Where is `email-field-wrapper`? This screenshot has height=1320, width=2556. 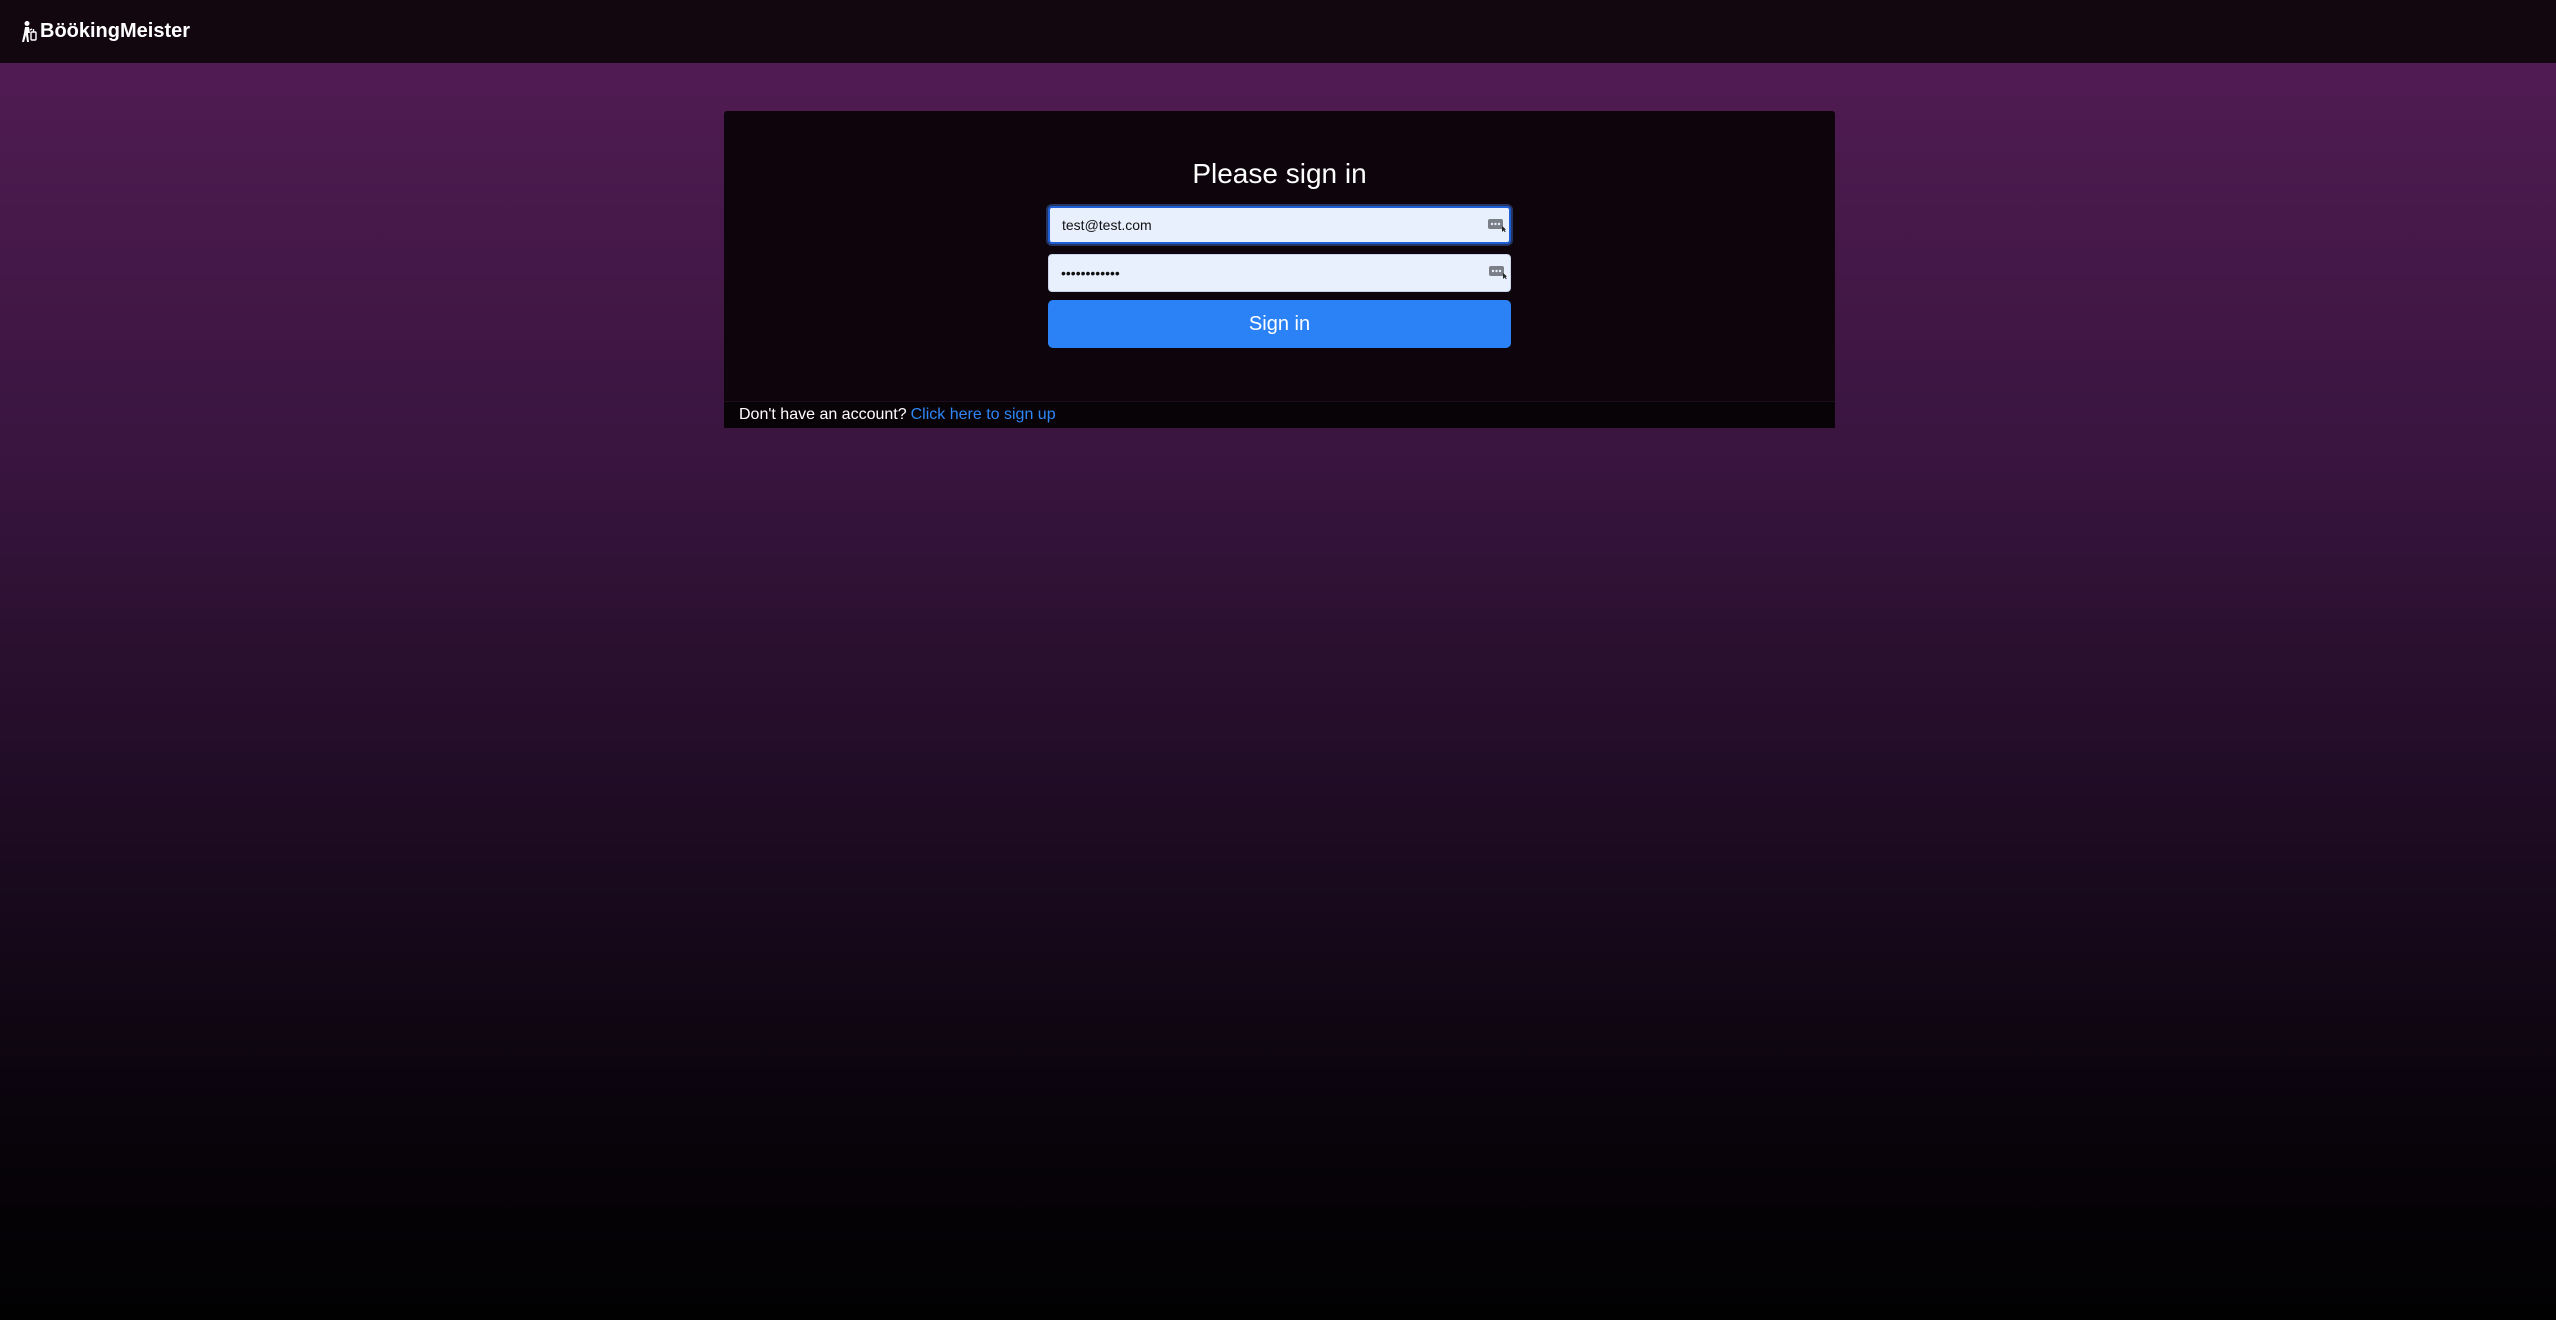 email-field-wrapper is located at coordinates (1279, 225).